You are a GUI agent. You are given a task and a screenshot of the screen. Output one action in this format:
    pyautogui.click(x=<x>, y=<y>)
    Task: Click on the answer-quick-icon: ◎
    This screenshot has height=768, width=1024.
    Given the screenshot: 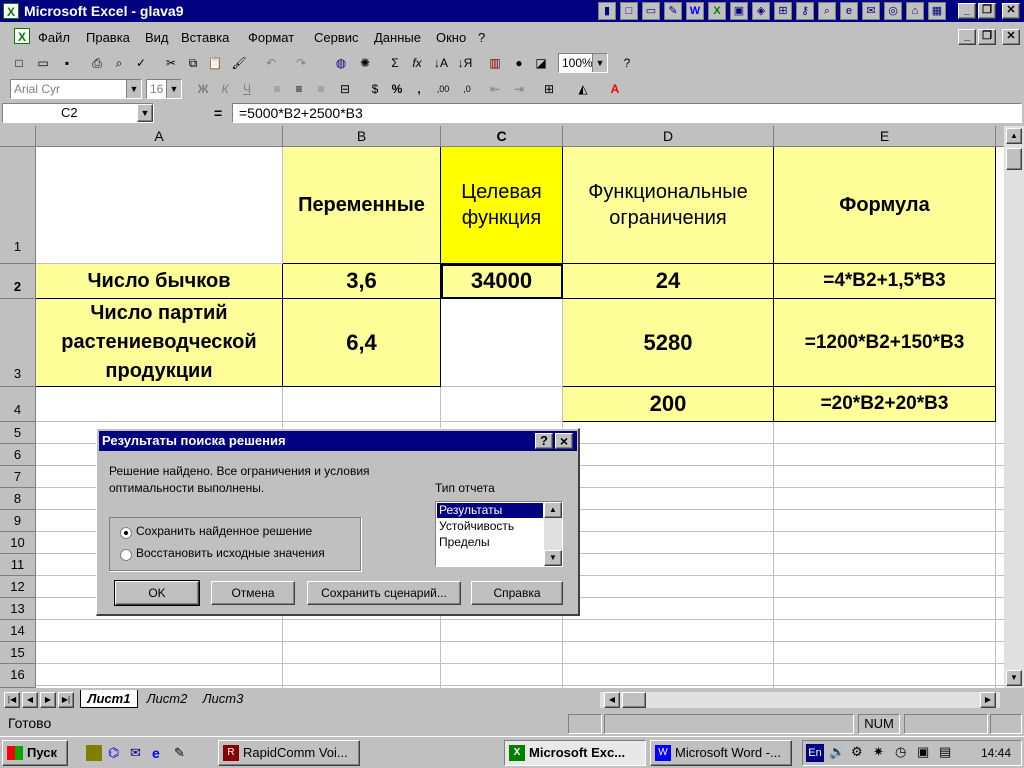 What is the action you would take?
    pyautogui.click(x=893, y=11)
    